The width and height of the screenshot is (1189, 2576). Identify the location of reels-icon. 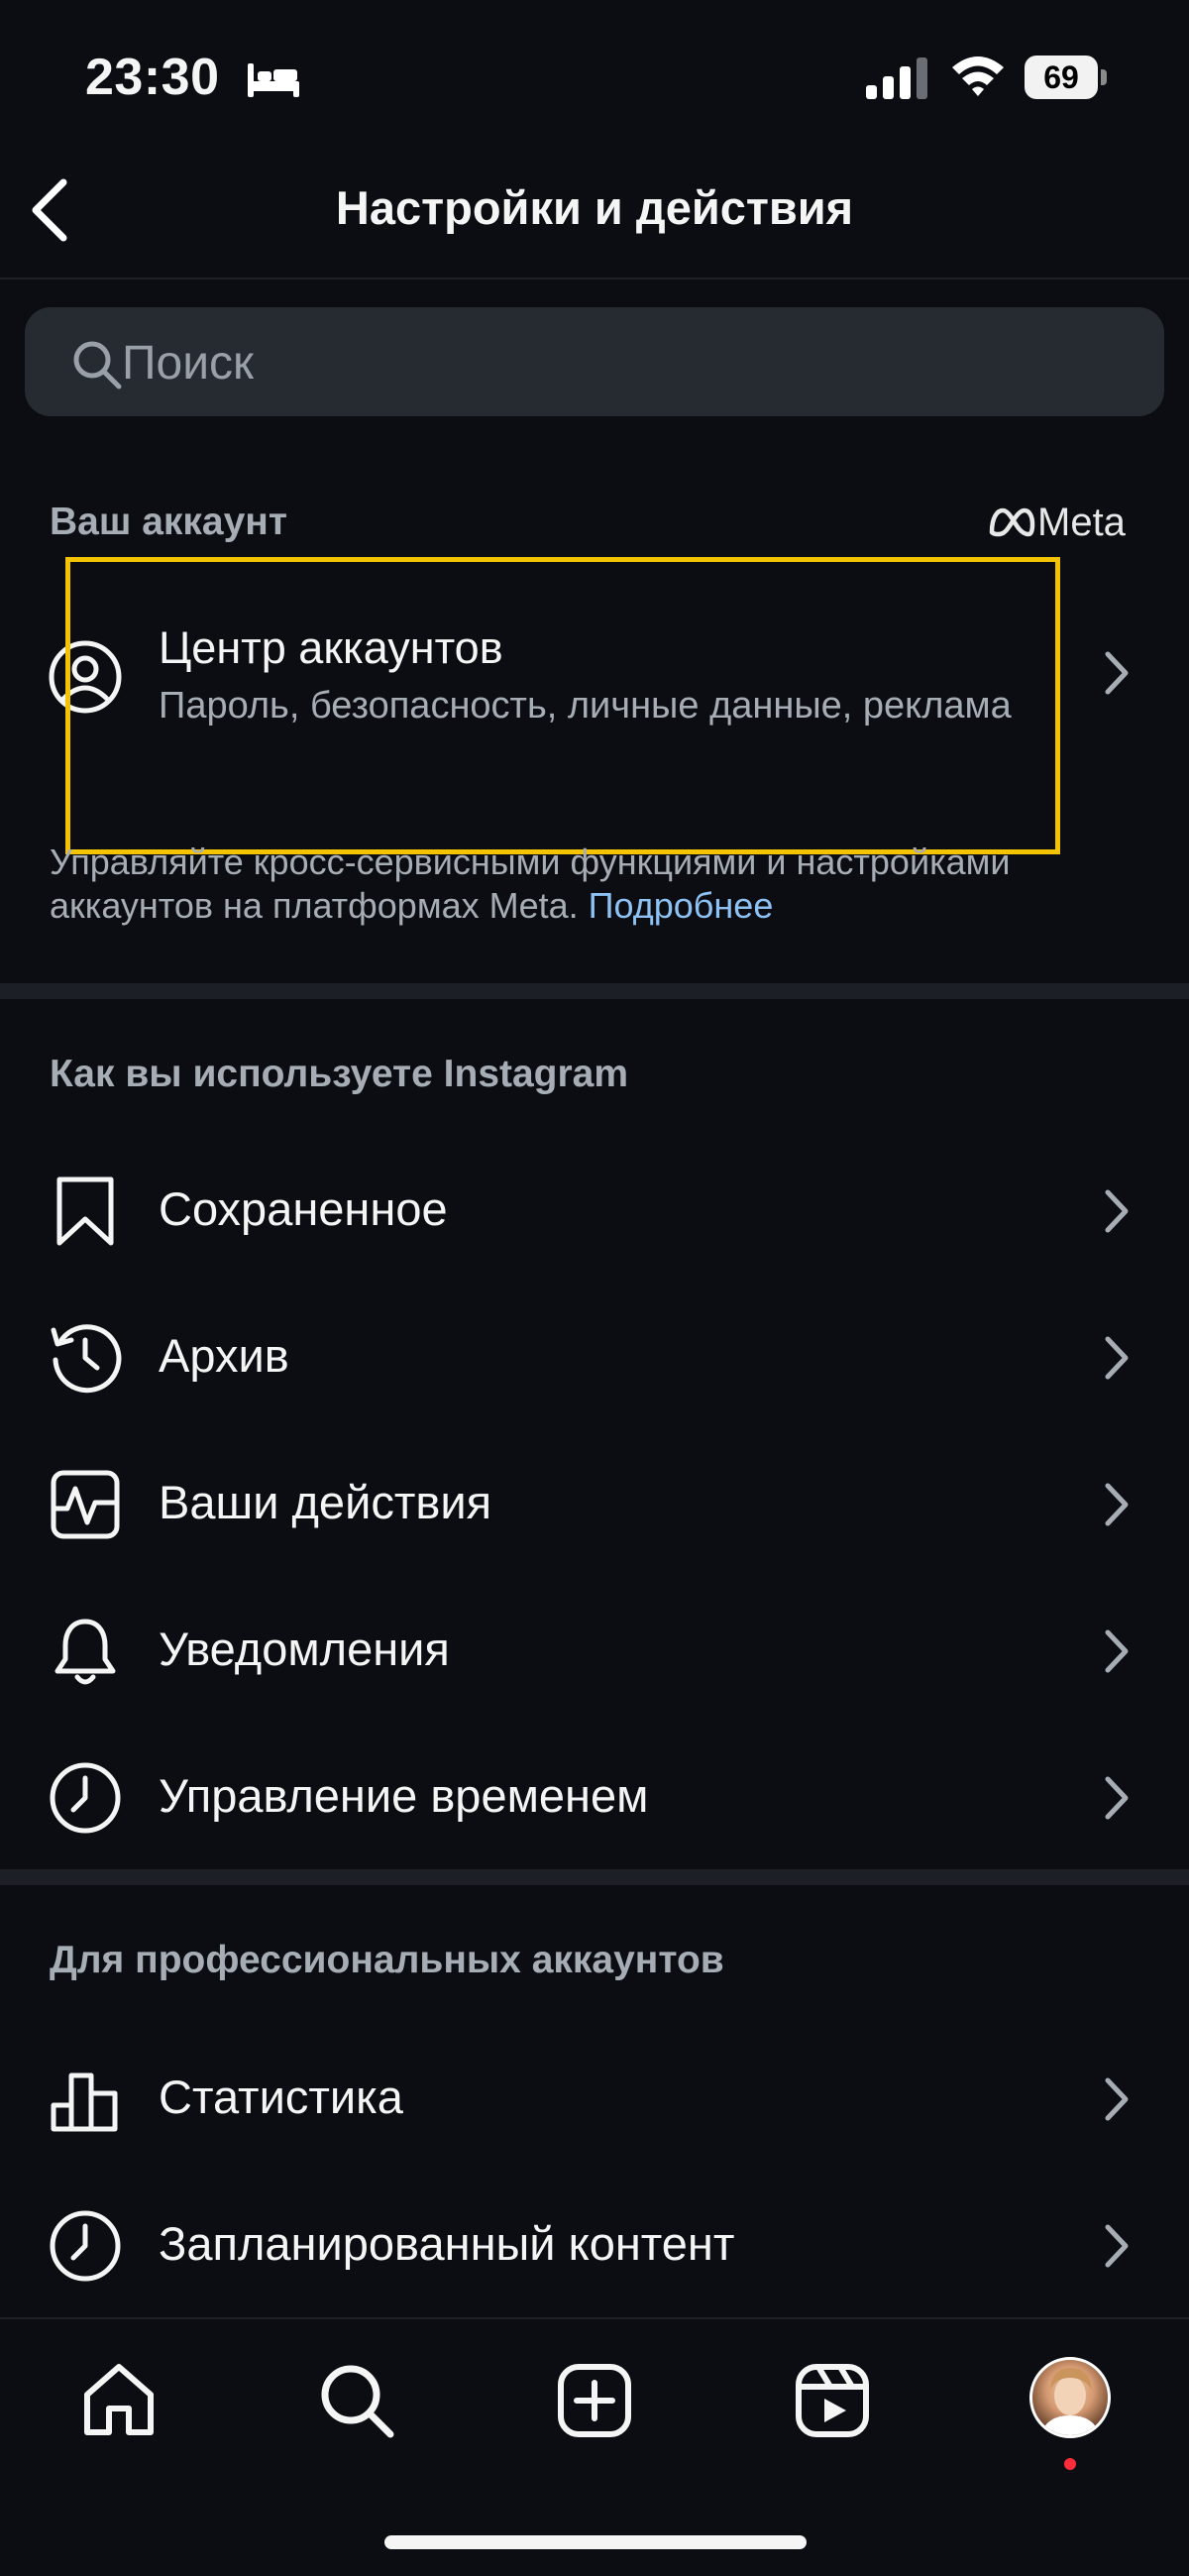
(832, 2400).